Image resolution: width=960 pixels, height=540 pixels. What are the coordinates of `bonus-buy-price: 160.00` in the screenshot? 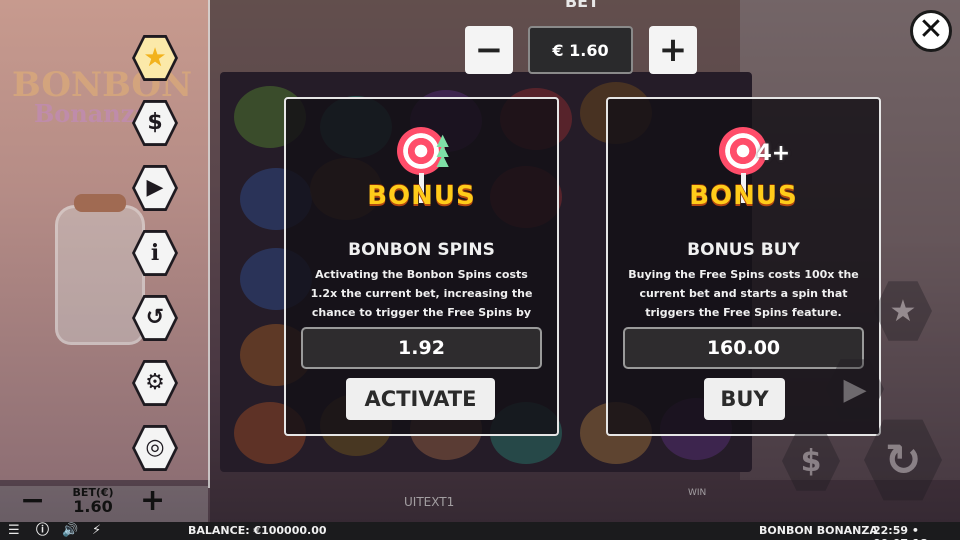 It's located at (743, 348).